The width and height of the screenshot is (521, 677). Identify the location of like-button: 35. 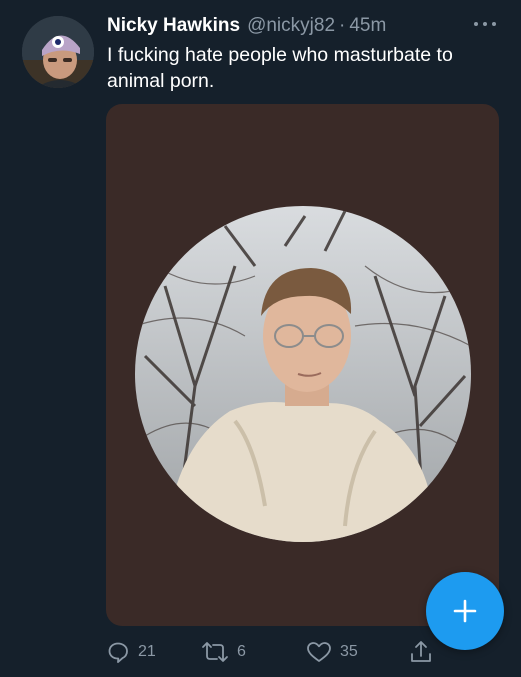
(332, 652).